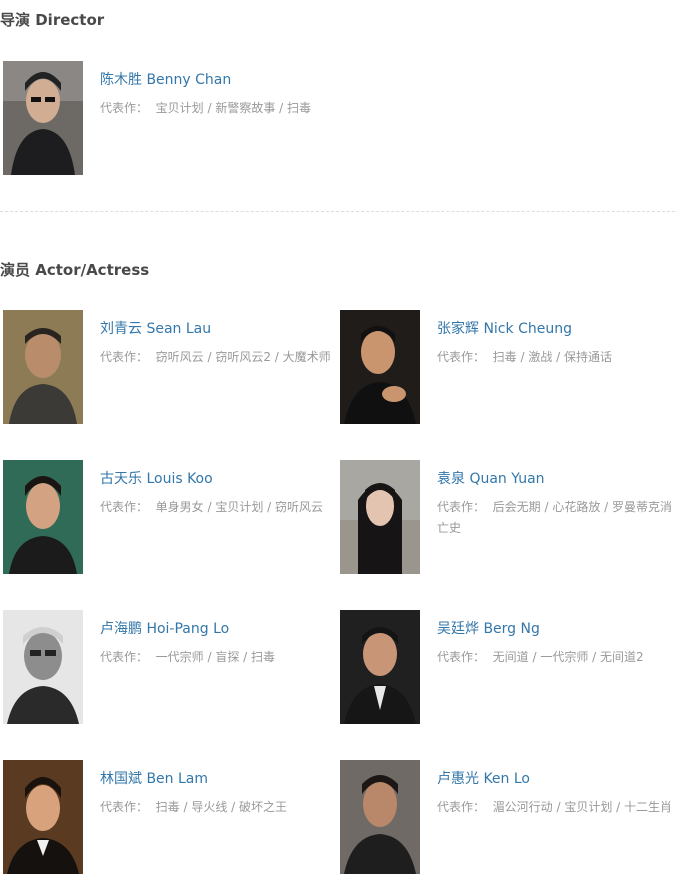 The image size is (700, 881). Describe the element at coordinates (556, 518) in the screenshot. I see `representative-works: 代表作： 后会无期 / 心花路放 / 罗曼蒂克消亡史` at that location.